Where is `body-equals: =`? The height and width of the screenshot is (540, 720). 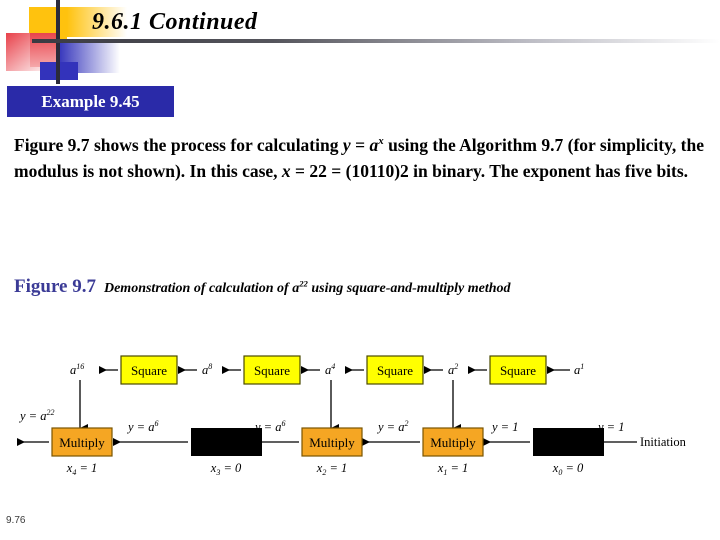
body-equals: = is located at coordinates (360, 145).